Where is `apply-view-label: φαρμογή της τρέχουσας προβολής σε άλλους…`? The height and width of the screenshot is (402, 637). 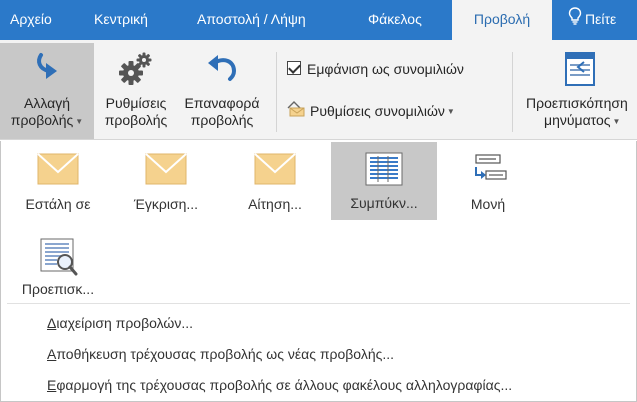 apply-view-label: φαρμογή της τρέχουσας προβολής σε άλλους… is located at coordinates (284, 385).